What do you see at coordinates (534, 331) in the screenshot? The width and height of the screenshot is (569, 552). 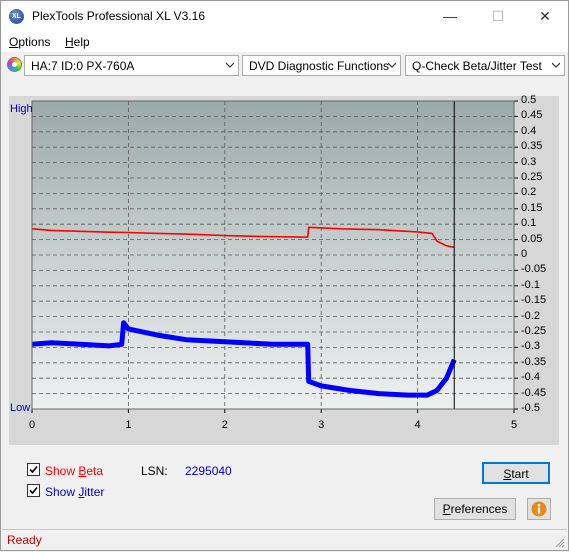 I see `y-tick-label: -0.25` at bounding box center [534, 331].